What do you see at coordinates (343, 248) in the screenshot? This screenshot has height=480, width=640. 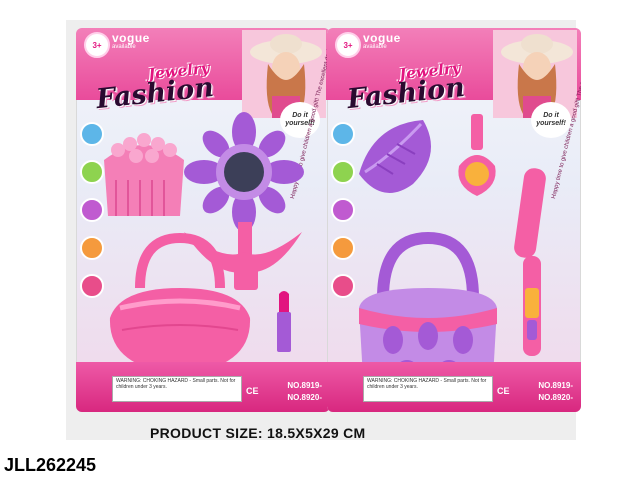 I see `earring-icon` at bounding box center [343, 248].